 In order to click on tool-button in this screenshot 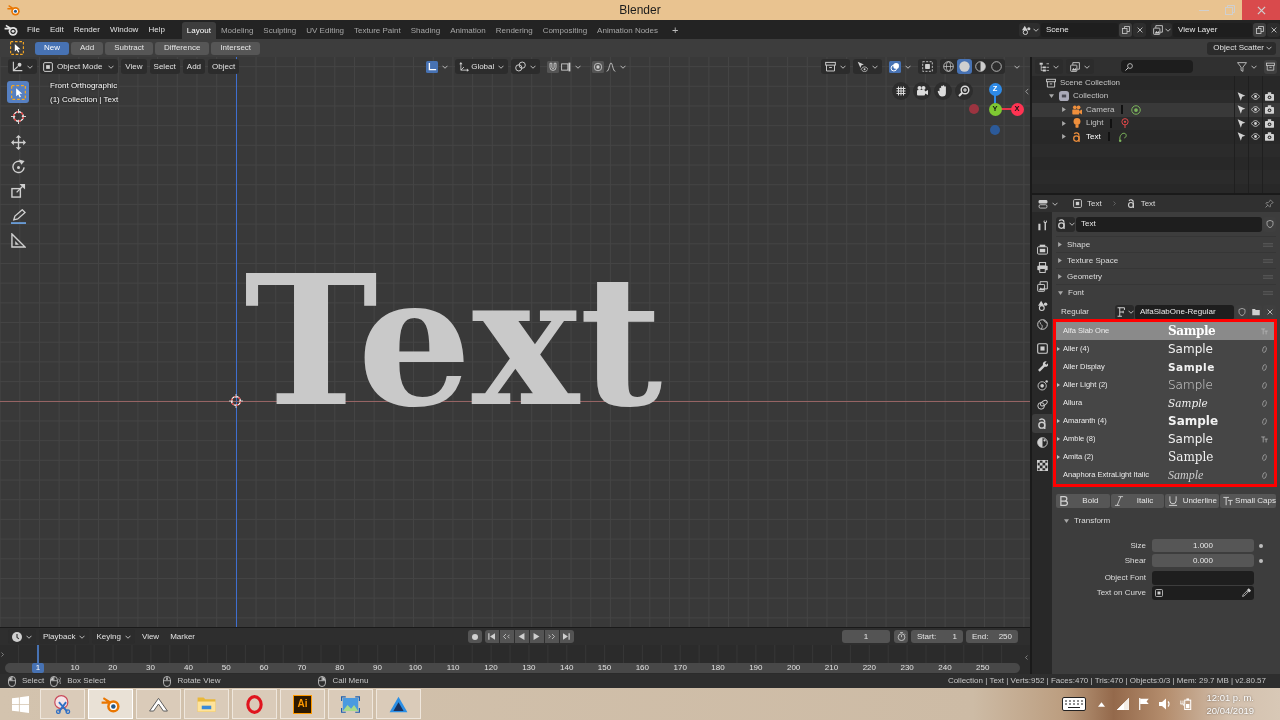, I will do `click(18, 92)`.